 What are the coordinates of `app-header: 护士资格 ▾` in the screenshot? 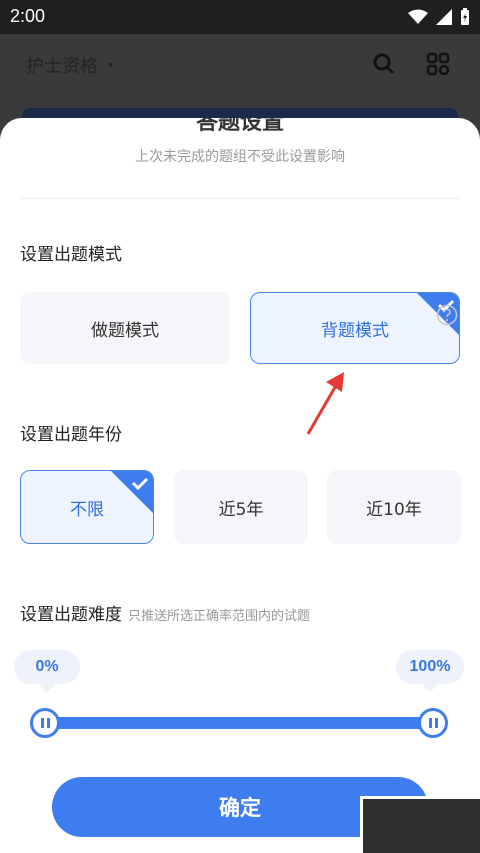 It's located at (240, 72).